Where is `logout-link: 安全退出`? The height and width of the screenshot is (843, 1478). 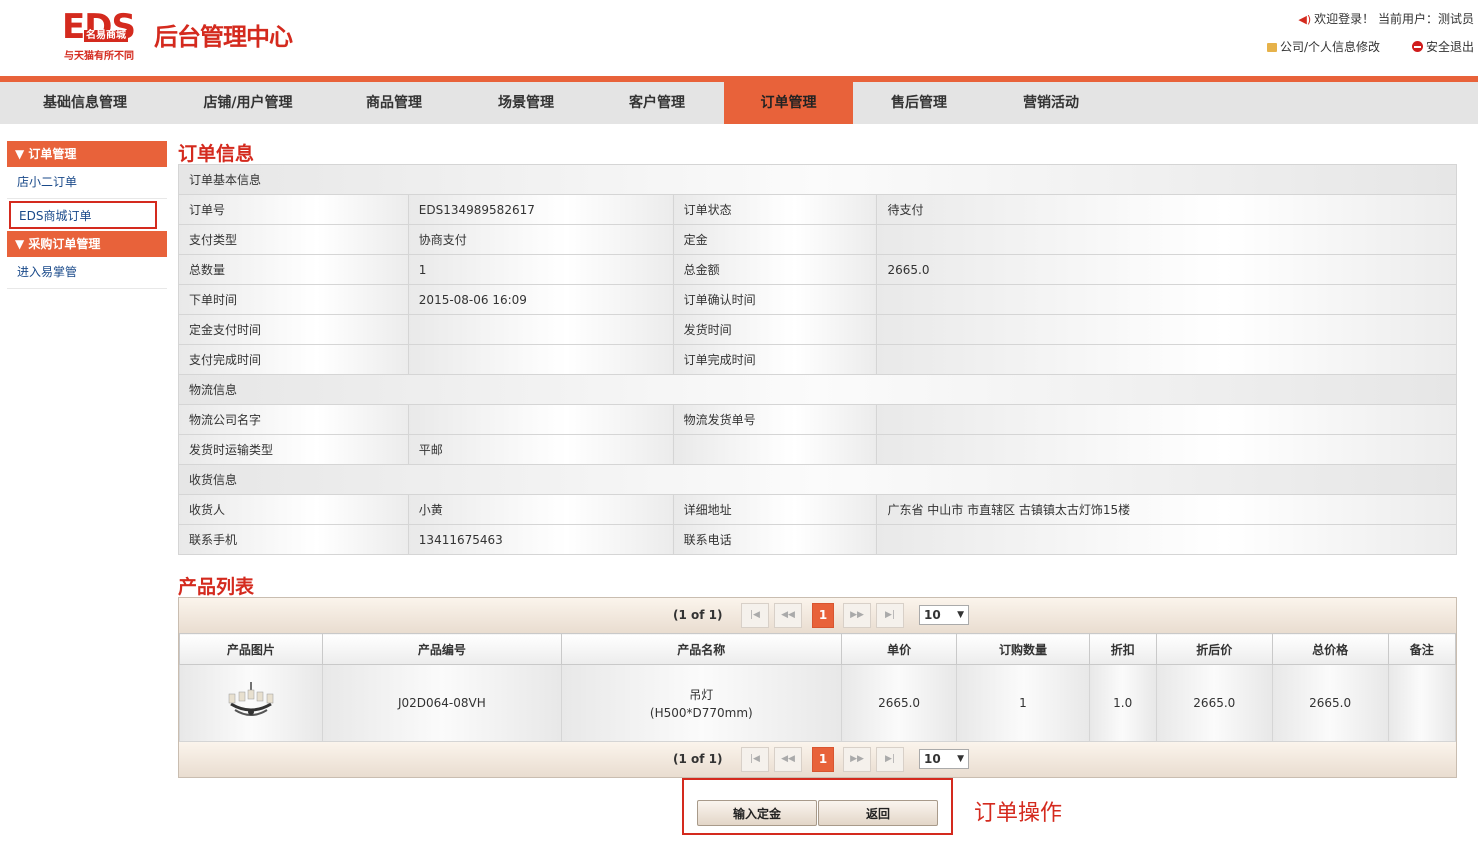 logout-link: 安全退出 is located at coordinates (1442, 47).